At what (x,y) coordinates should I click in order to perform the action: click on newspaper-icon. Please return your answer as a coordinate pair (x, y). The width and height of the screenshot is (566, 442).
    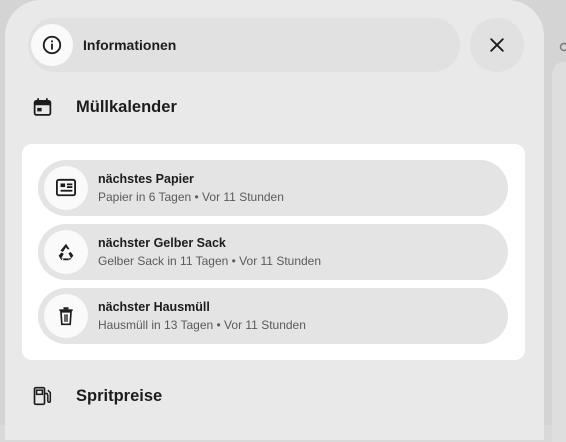
    Looking at the image, I should click on (66, 188).